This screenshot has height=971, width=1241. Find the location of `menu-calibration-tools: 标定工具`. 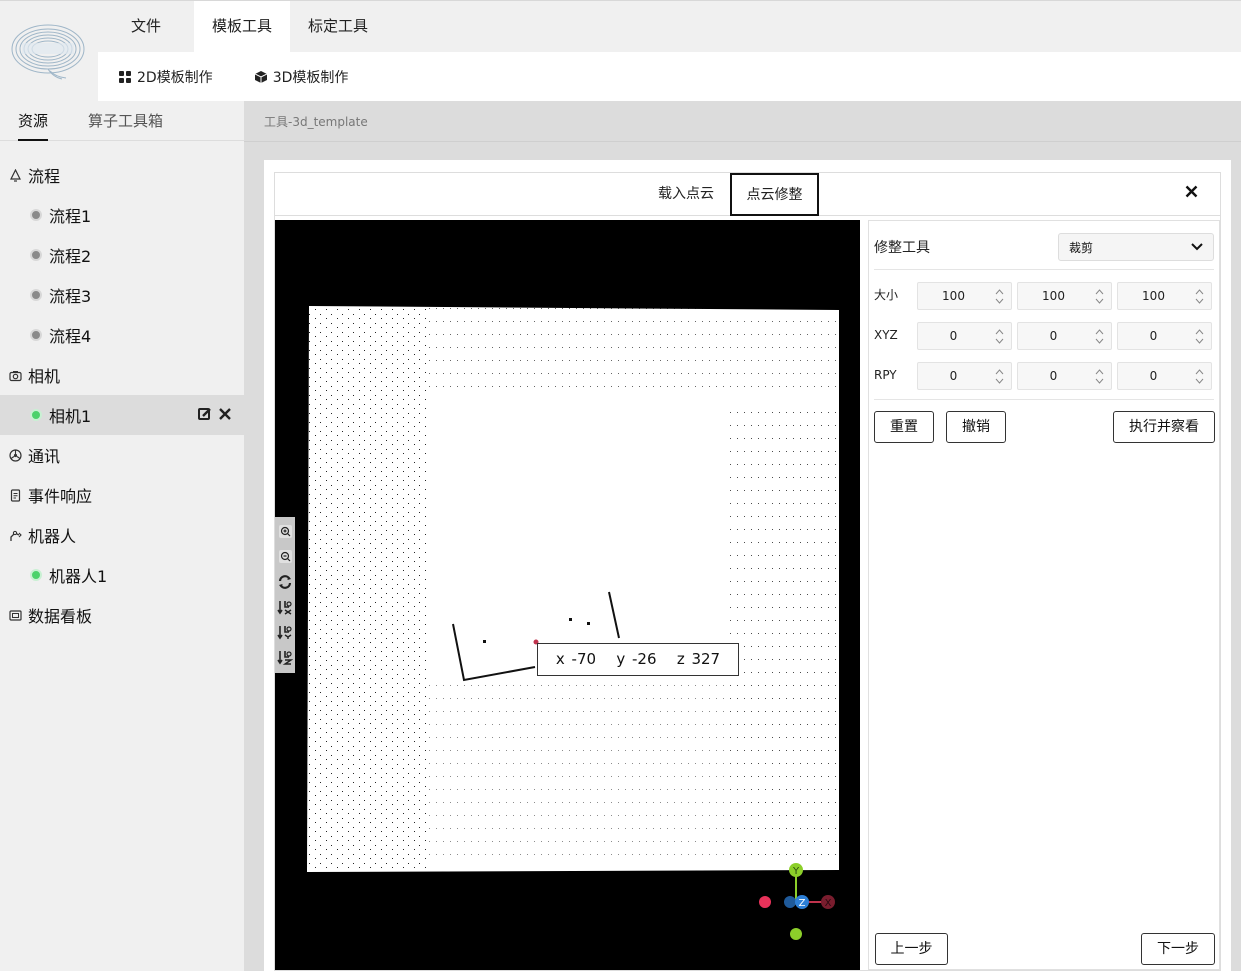

menu-calibration-tools: 标定工具 is located at coordinates (338, 26).